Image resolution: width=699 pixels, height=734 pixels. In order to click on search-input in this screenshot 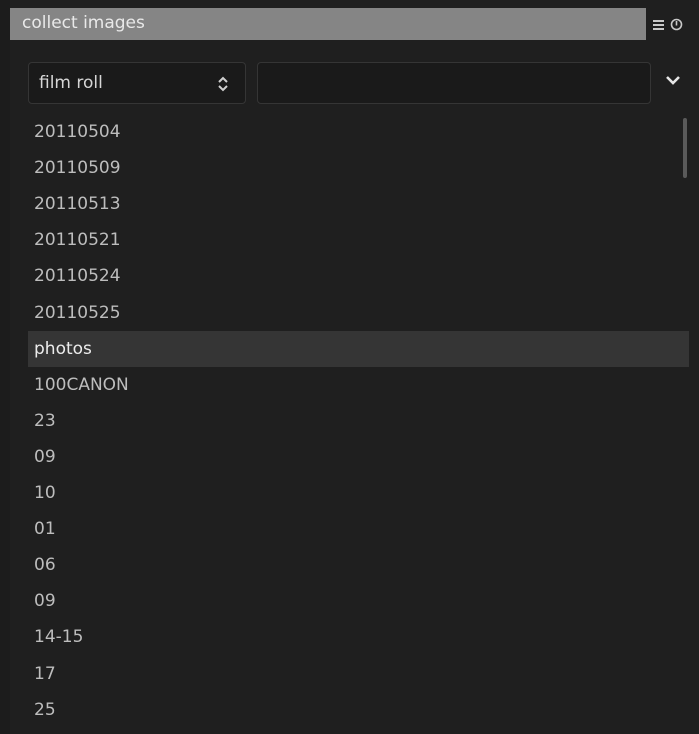, I will do `click(454, 83)`.